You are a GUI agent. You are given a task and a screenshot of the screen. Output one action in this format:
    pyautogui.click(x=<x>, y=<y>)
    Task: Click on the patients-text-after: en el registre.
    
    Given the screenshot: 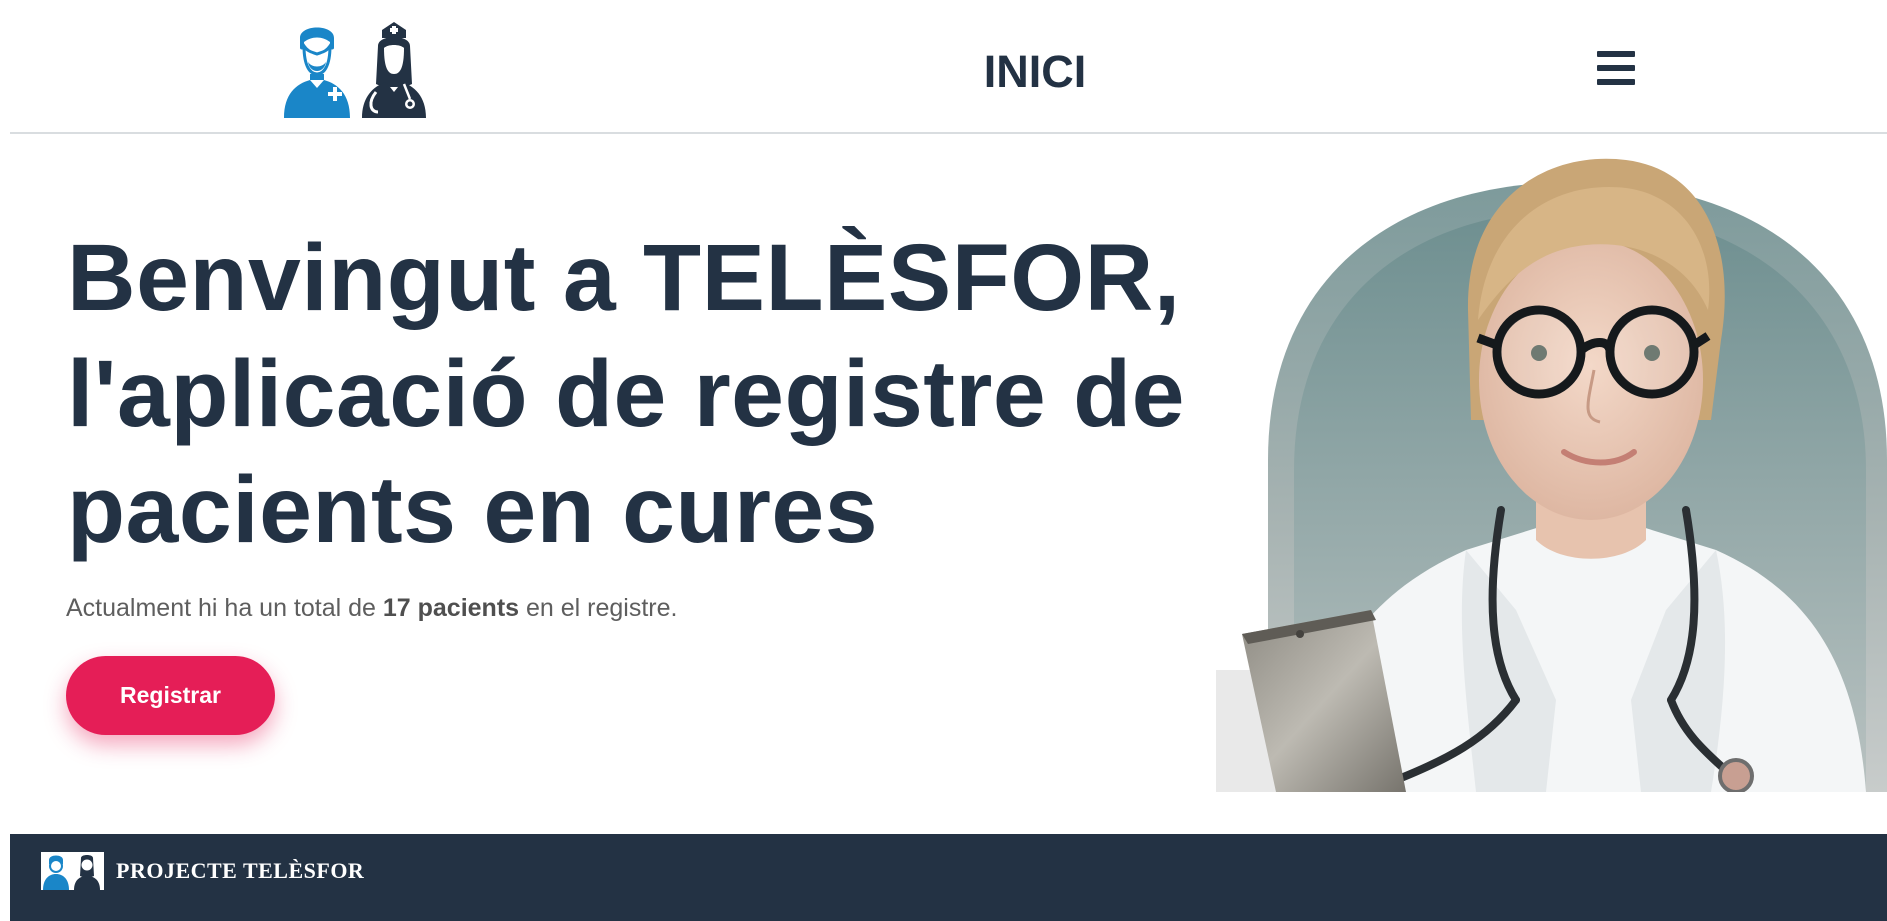 What is the action you would take?
    pyautogui.click(x=598, y=608)
    